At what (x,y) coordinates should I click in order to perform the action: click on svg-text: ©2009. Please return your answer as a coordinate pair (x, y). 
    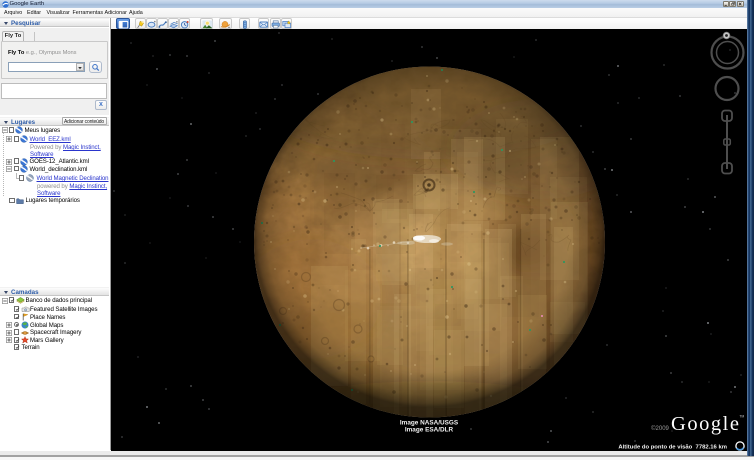
    Looking at the image, I should click on (660, 428).